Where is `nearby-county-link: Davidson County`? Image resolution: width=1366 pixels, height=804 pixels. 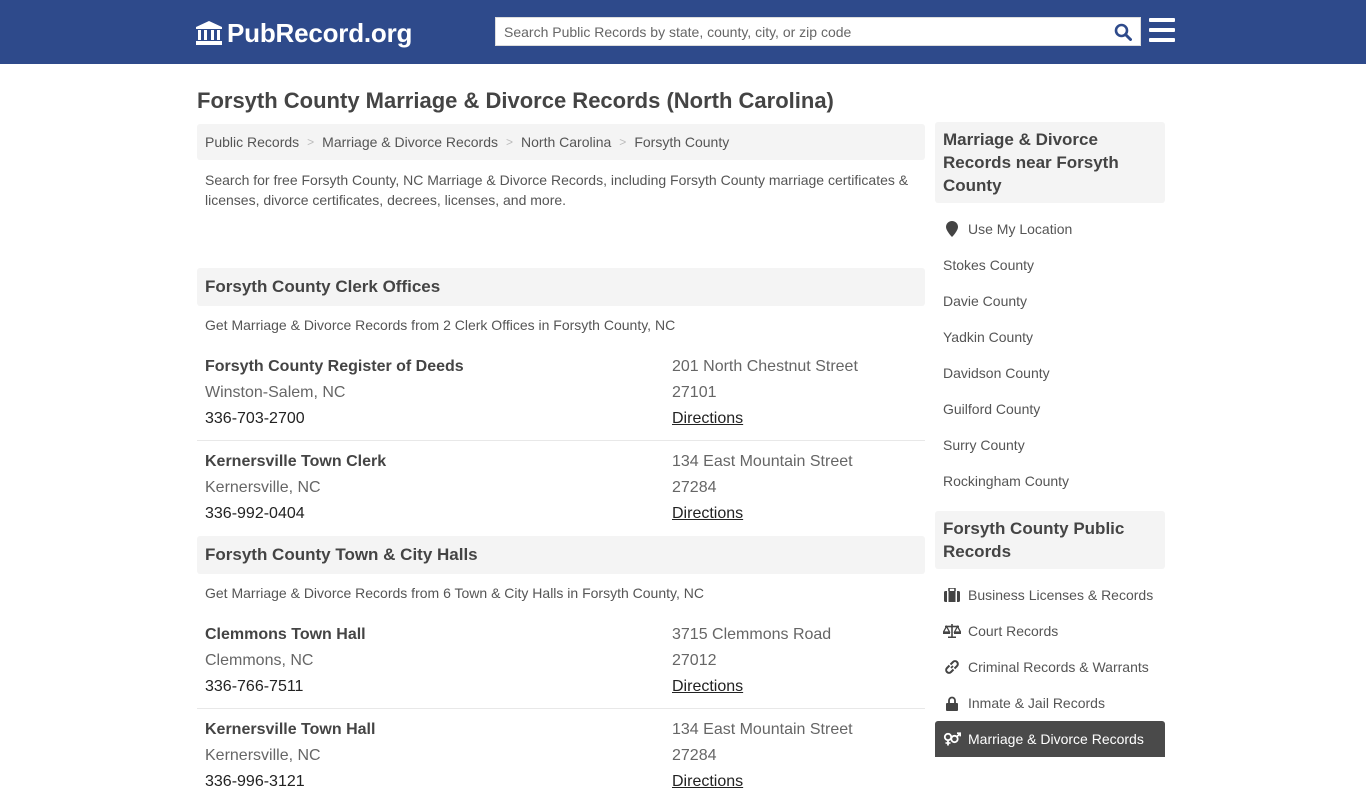 nearby-county-link: Davidson County is located at coordinates (1050, 373).